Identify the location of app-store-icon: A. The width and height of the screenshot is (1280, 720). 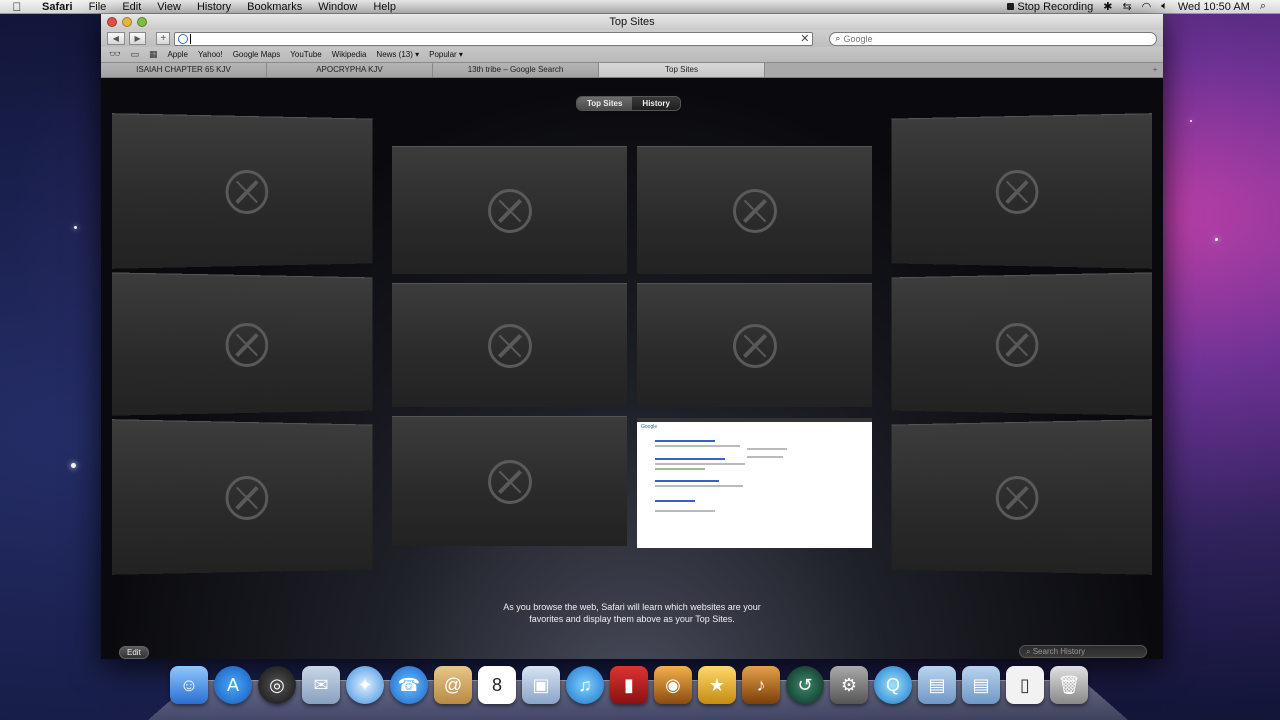
(233, 685).